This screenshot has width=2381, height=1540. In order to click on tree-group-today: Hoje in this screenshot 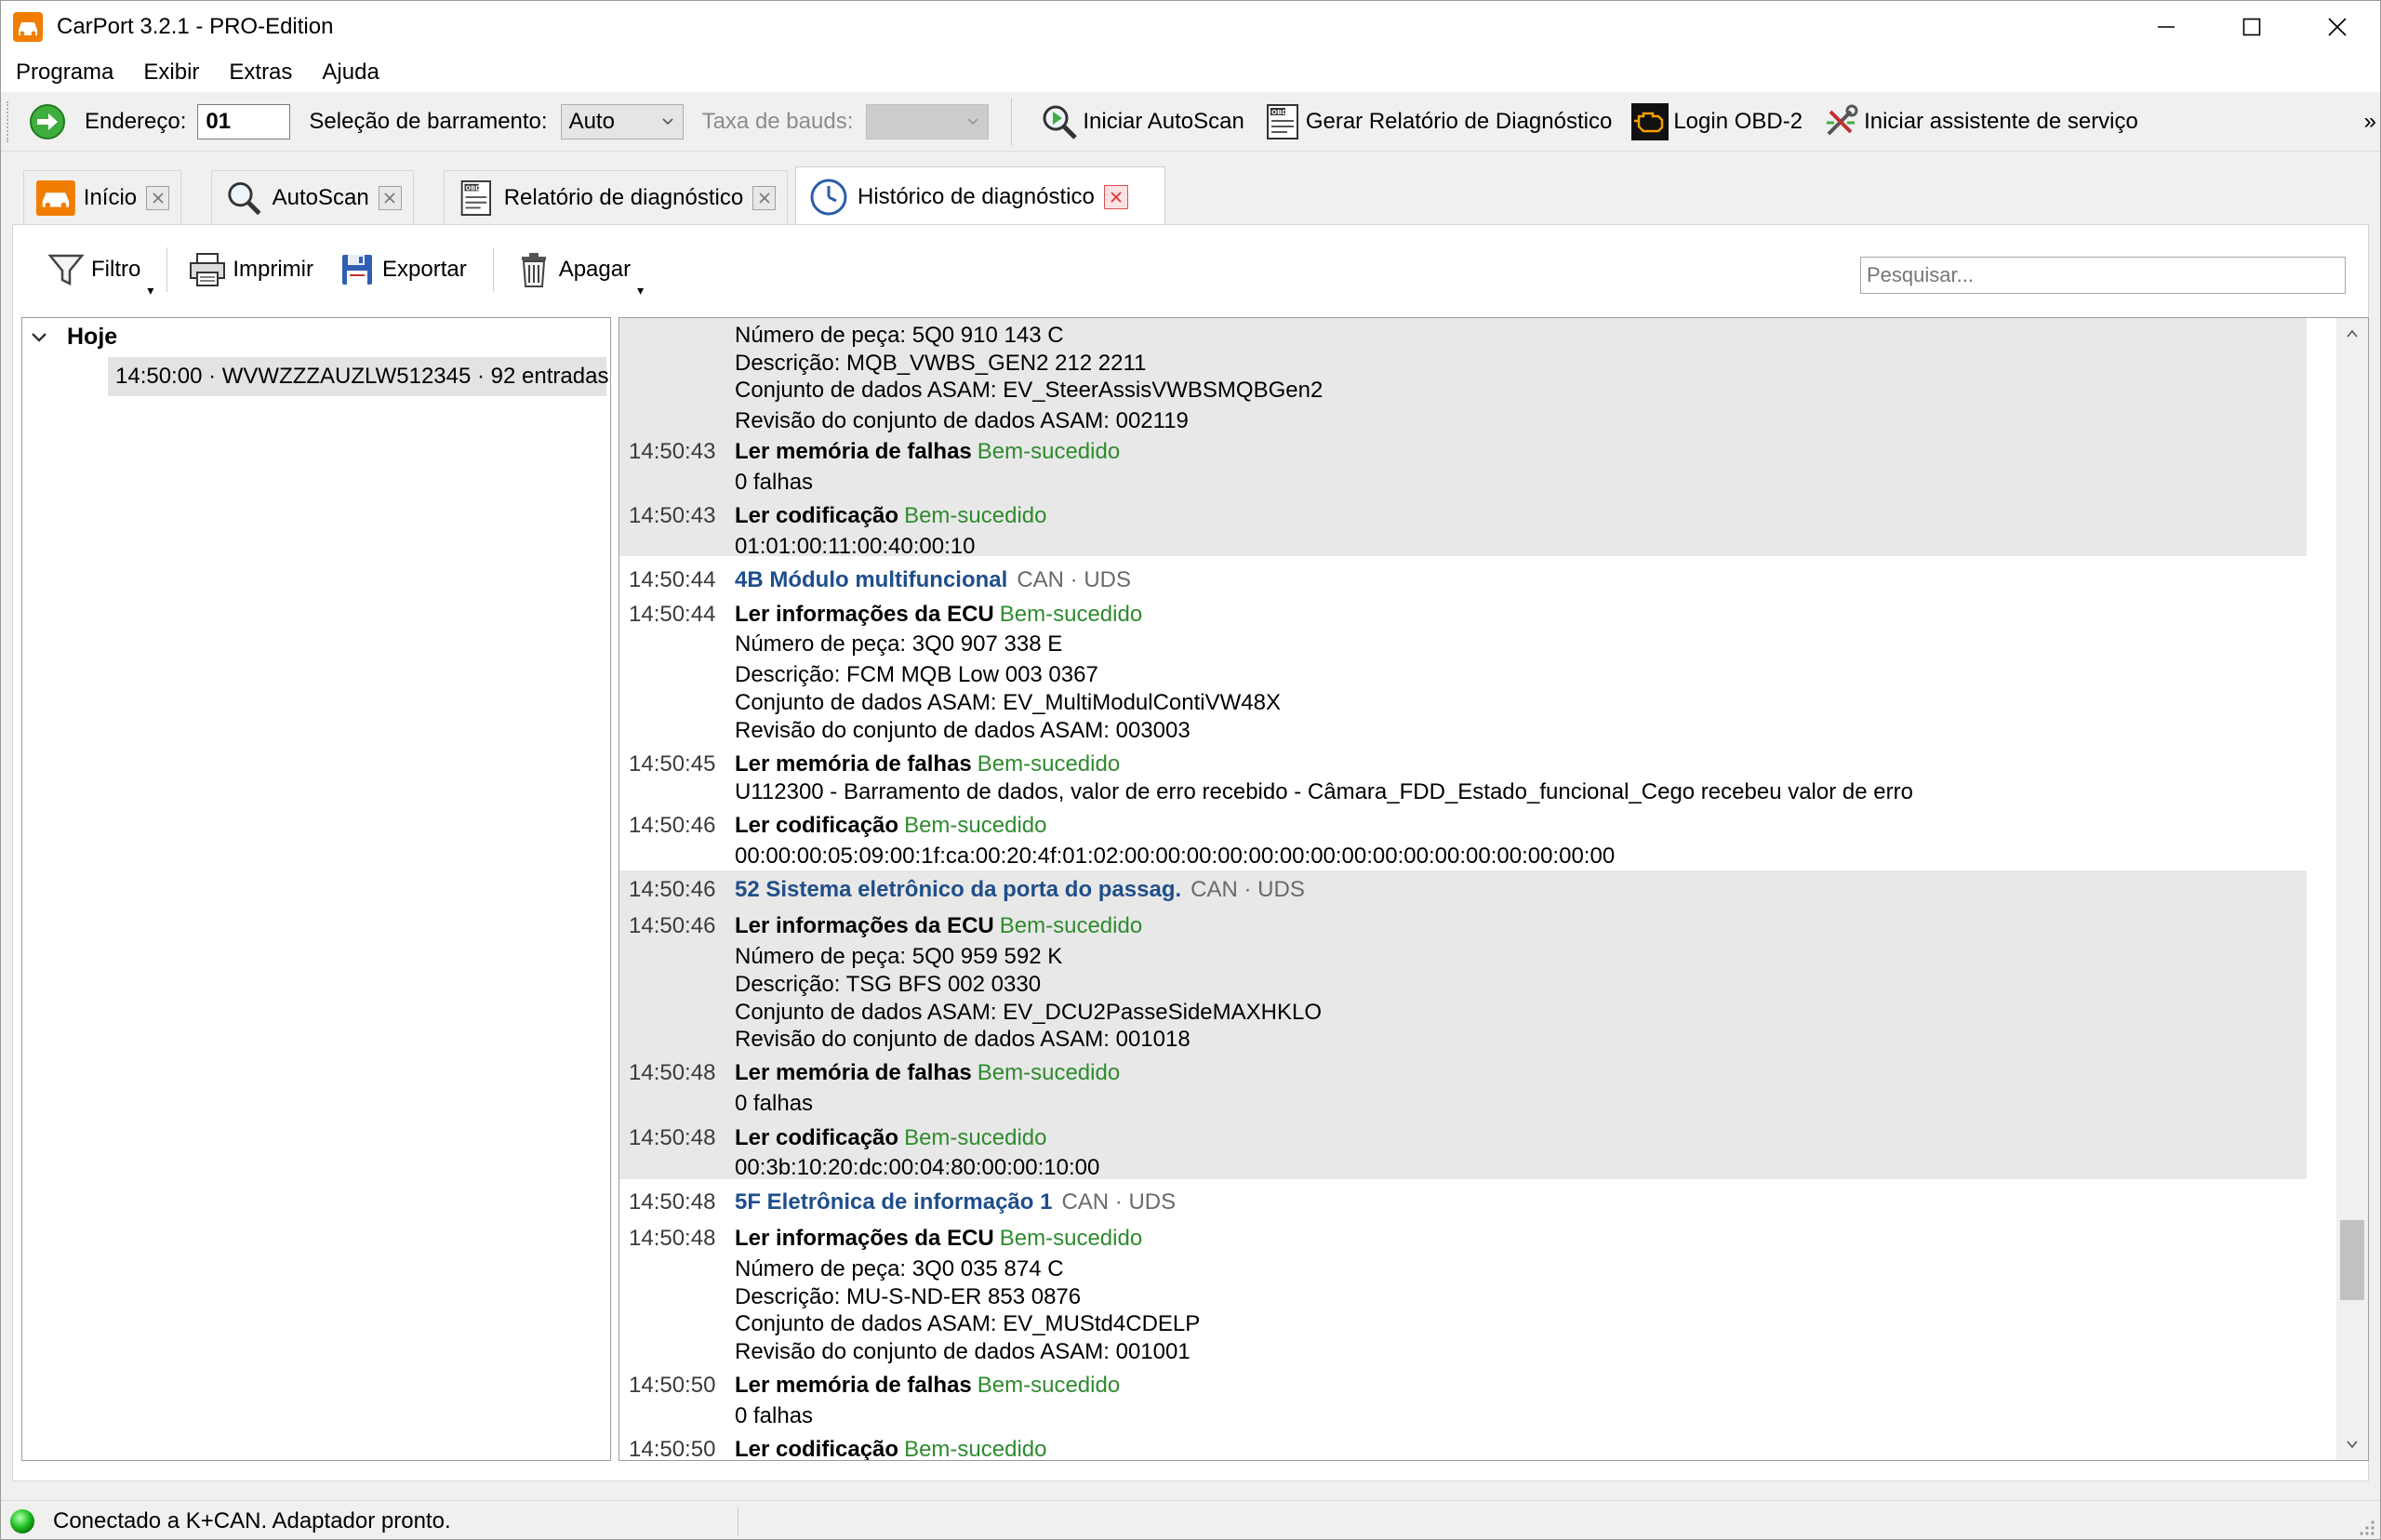, I will do `click(73, 337)`.